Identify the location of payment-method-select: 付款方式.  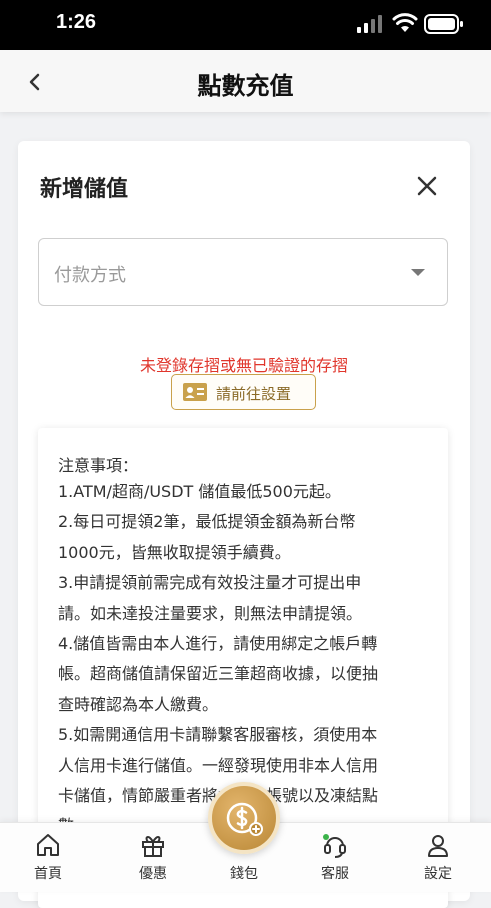
(243, 272).